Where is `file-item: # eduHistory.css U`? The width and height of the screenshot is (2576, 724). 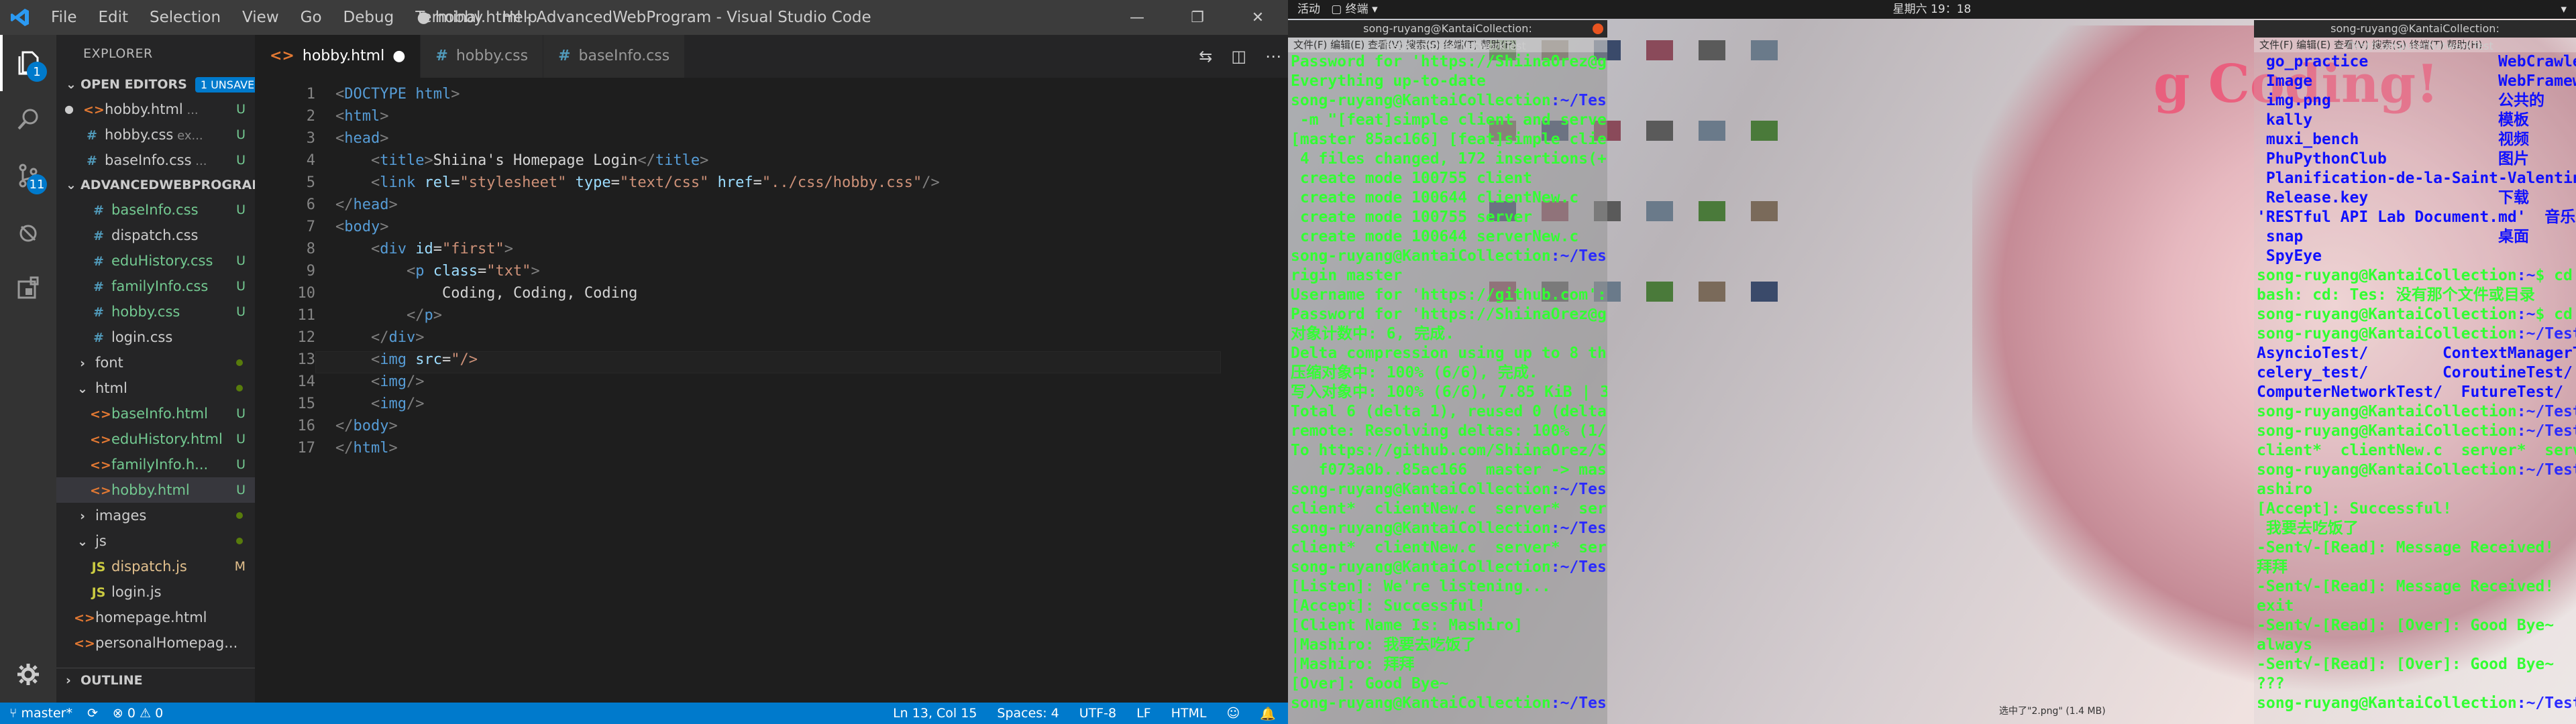
file-item: # eduHistory.css U is located at coordinates (155, 261).